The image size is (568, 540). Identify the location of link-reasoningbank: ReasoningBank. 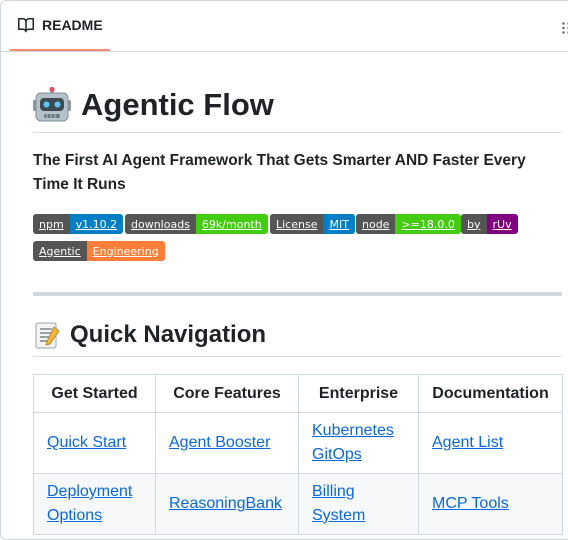
(225, 503).